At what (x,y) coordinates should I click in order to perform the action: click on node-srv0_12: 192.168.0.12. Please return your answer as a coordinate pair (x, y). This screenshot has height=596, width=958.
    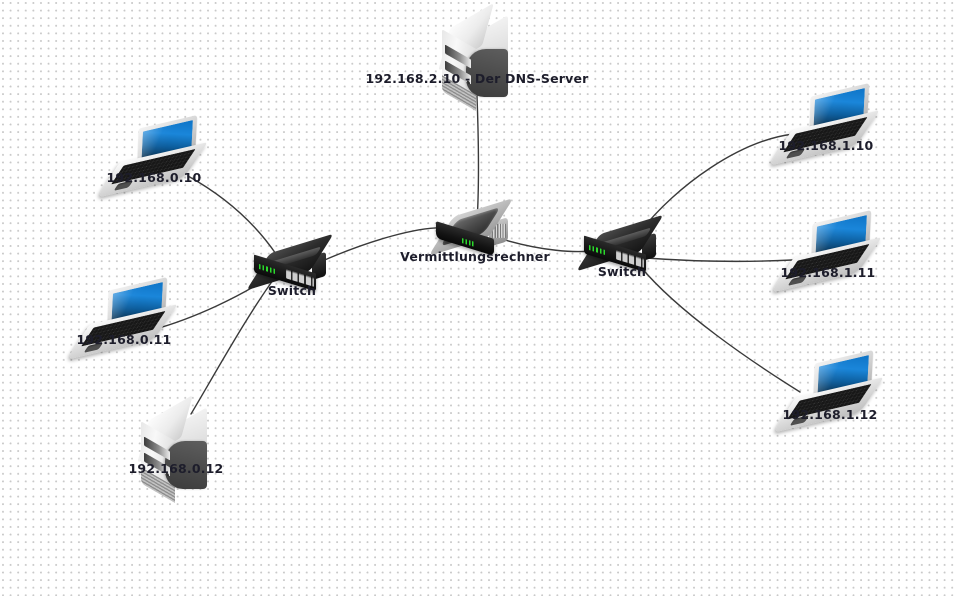
    Looking at the image, I should click on (176, 448).